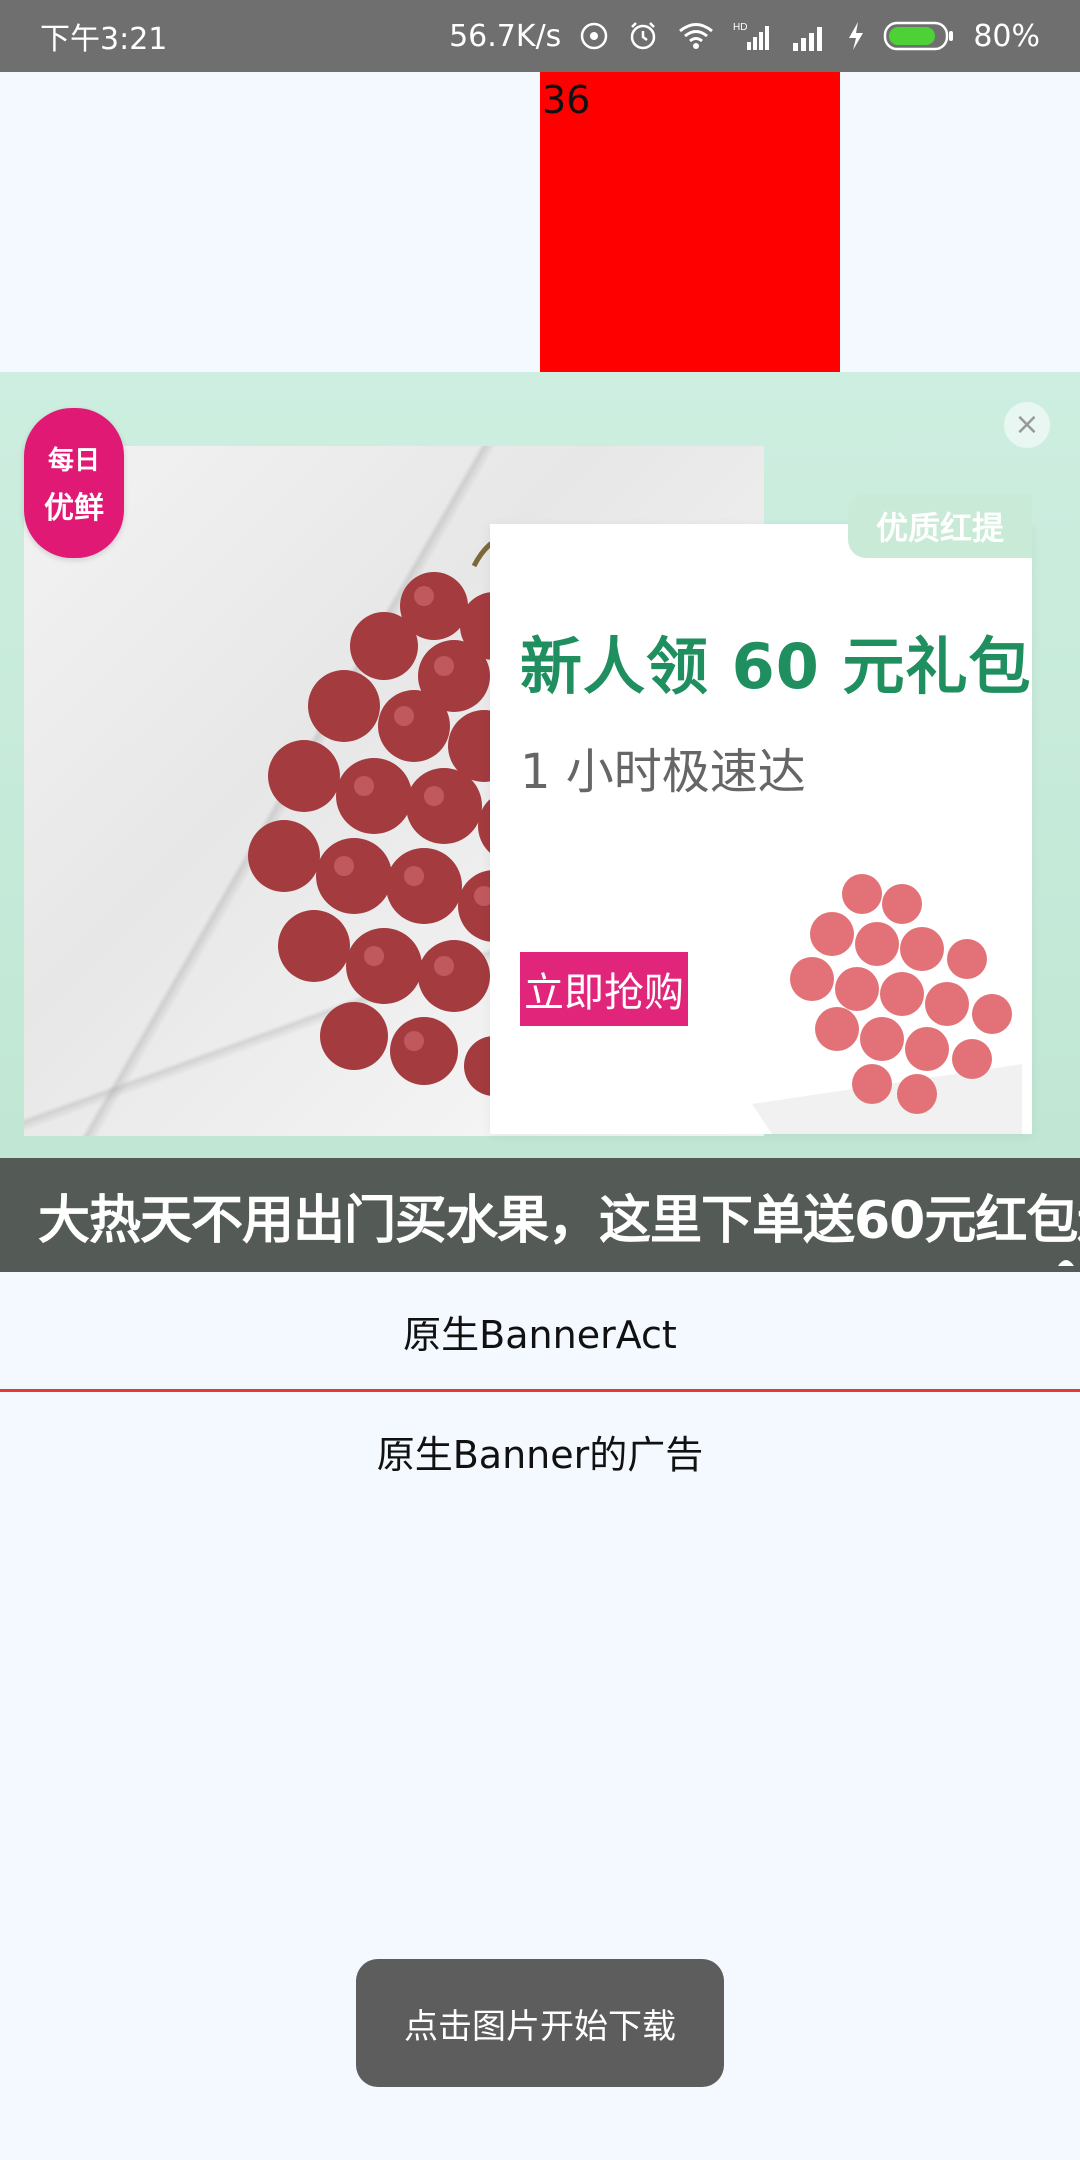  Describe the element at coordinates (540, 1334) in the screenshot. I see `native-banner-act-label: 原生BannerAct` at that location.